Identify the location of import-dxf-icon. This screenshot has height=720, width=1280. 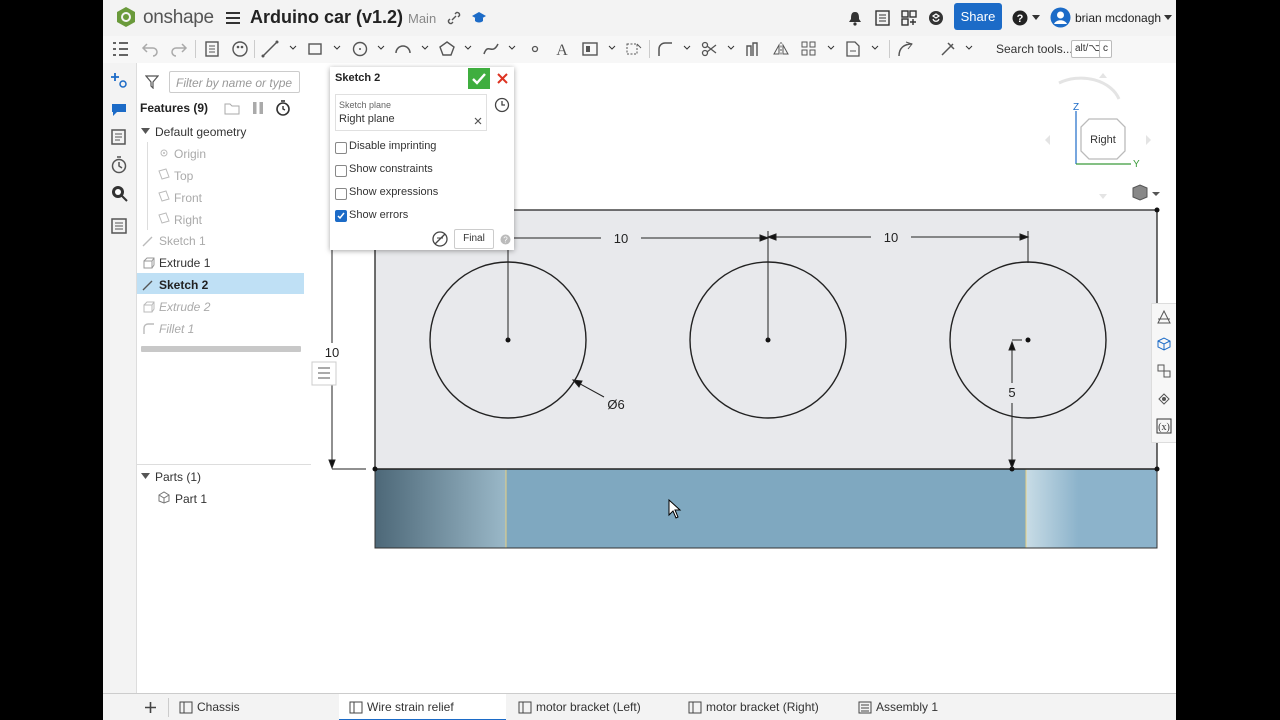
(853, 49).